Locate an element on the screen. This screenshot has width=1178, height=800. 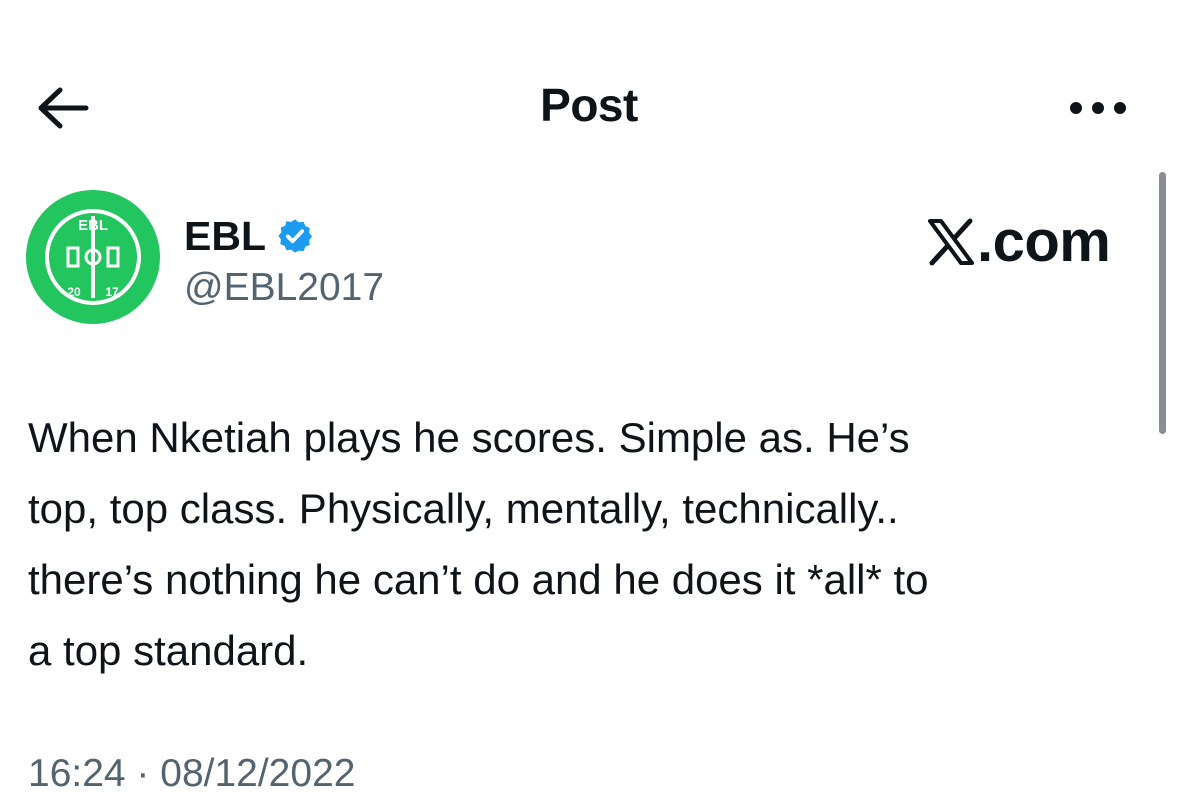
more-horizontal-icon is located at coordinates (1098, 108).